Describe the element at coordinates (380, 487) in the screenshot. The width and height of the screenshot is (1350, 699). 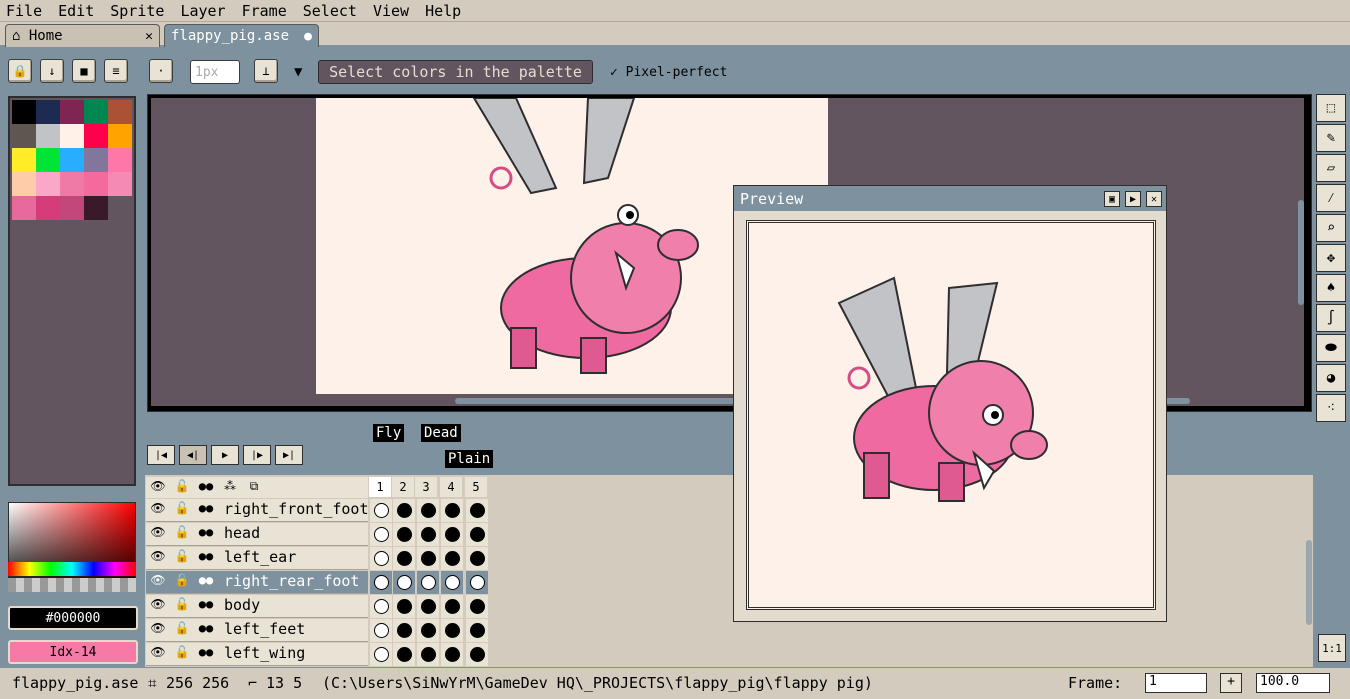
I see `frame-header: 1` at that location.